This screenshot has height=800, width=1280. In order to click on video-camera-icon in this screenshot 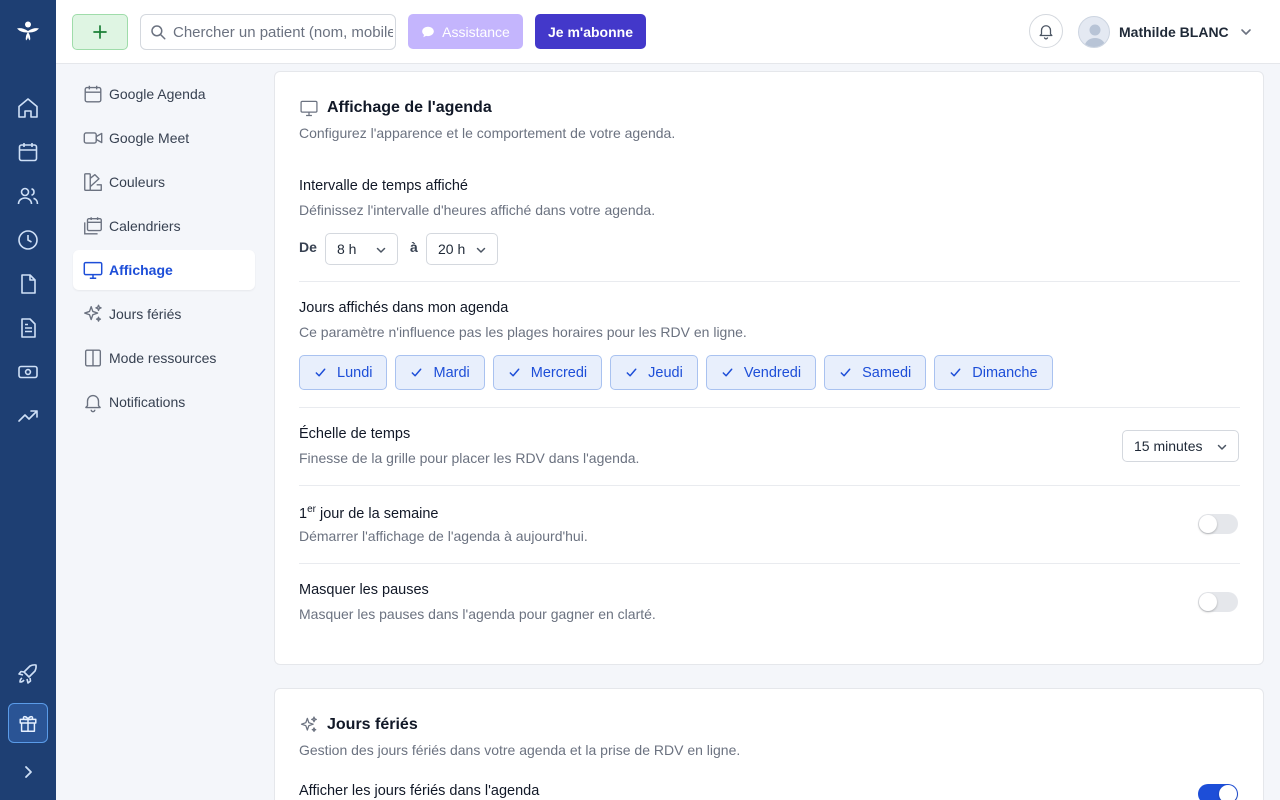, I will do `click(93, 138)`.